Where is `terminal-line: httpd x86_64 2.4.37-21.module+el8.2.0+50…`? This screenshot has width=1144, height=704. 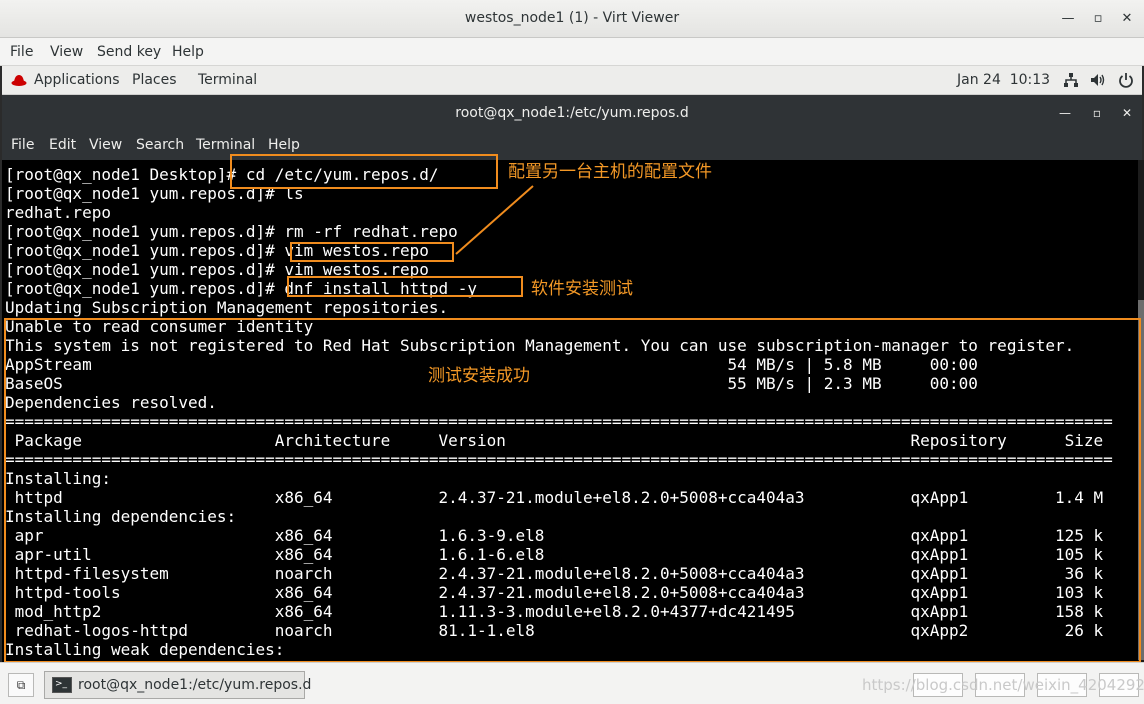 terminal-line: httpd x86_64 2.4.37-21.module+el8.2.0+50… is located at coordinates (554, 497).